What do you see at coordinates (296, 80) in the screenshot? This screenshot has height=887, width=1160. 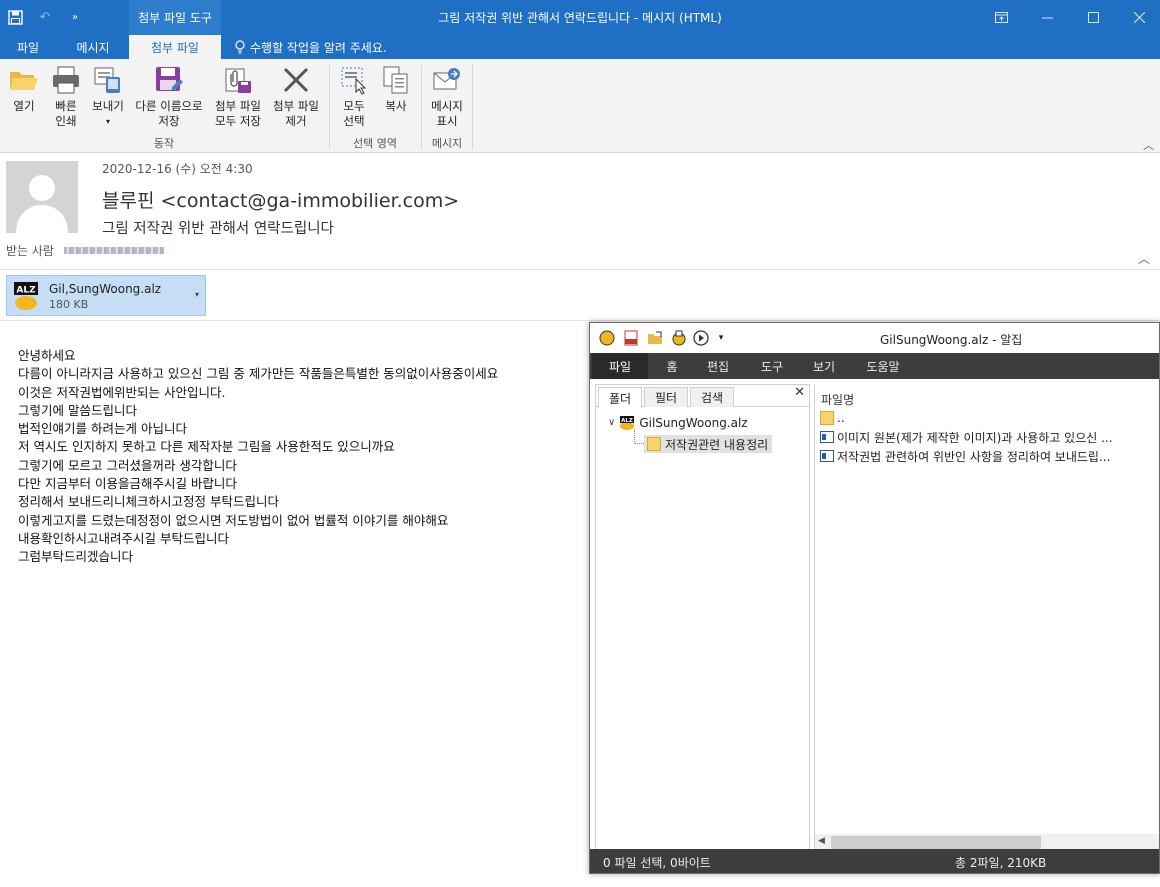 I see `remove-x-icon` at bounding box center [296, 80].